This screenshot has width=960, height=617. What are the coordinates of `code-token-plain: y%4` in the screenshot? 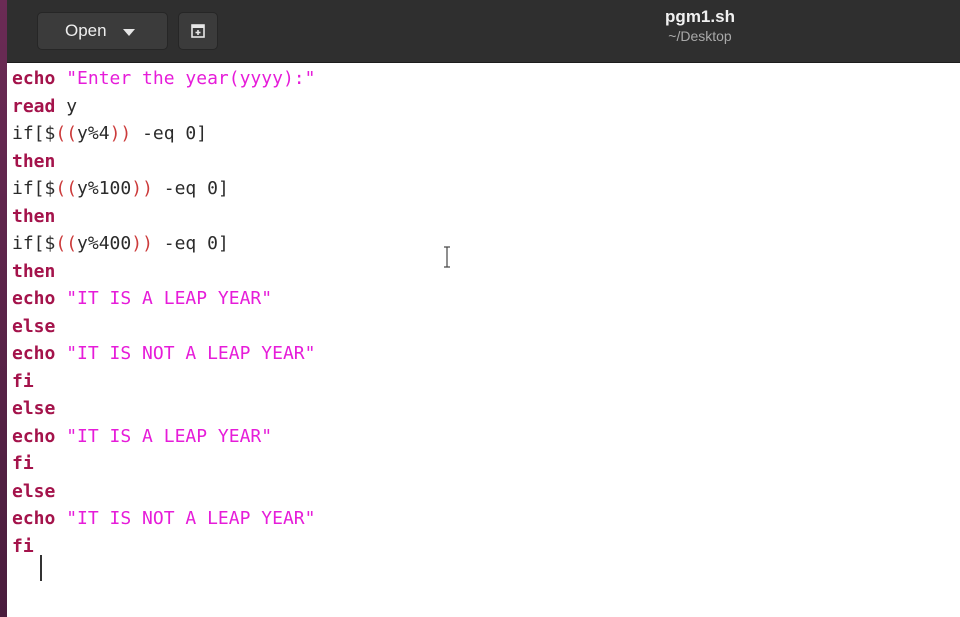 It's located at (93, 133).